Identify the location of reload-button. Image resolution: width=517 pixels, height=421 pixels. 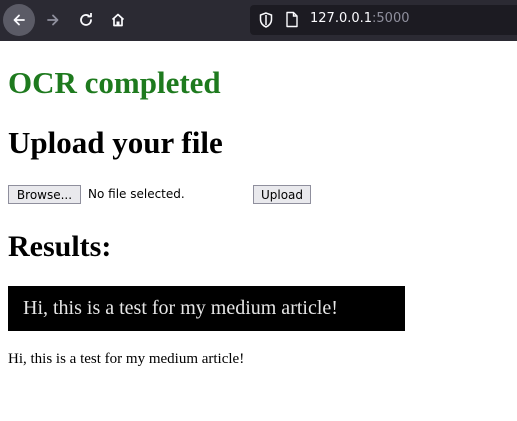
(86, 20).